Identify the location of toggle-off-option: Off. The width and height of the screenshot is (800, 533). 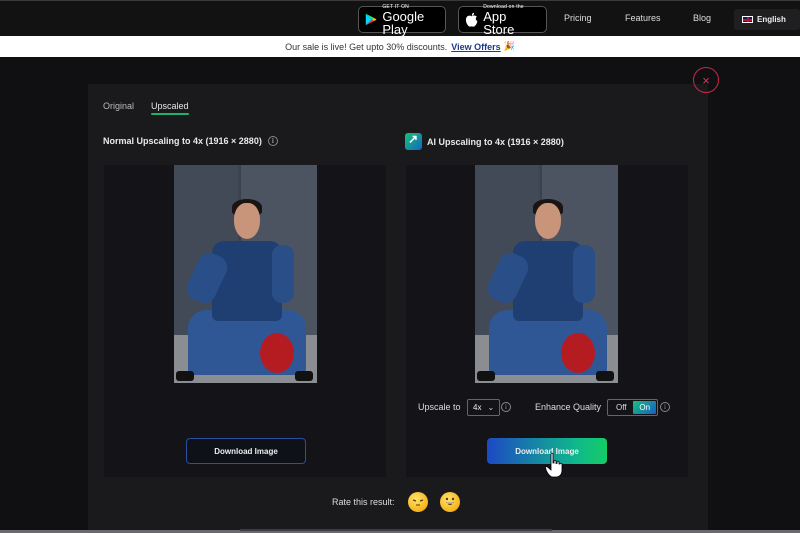
(621, 407).